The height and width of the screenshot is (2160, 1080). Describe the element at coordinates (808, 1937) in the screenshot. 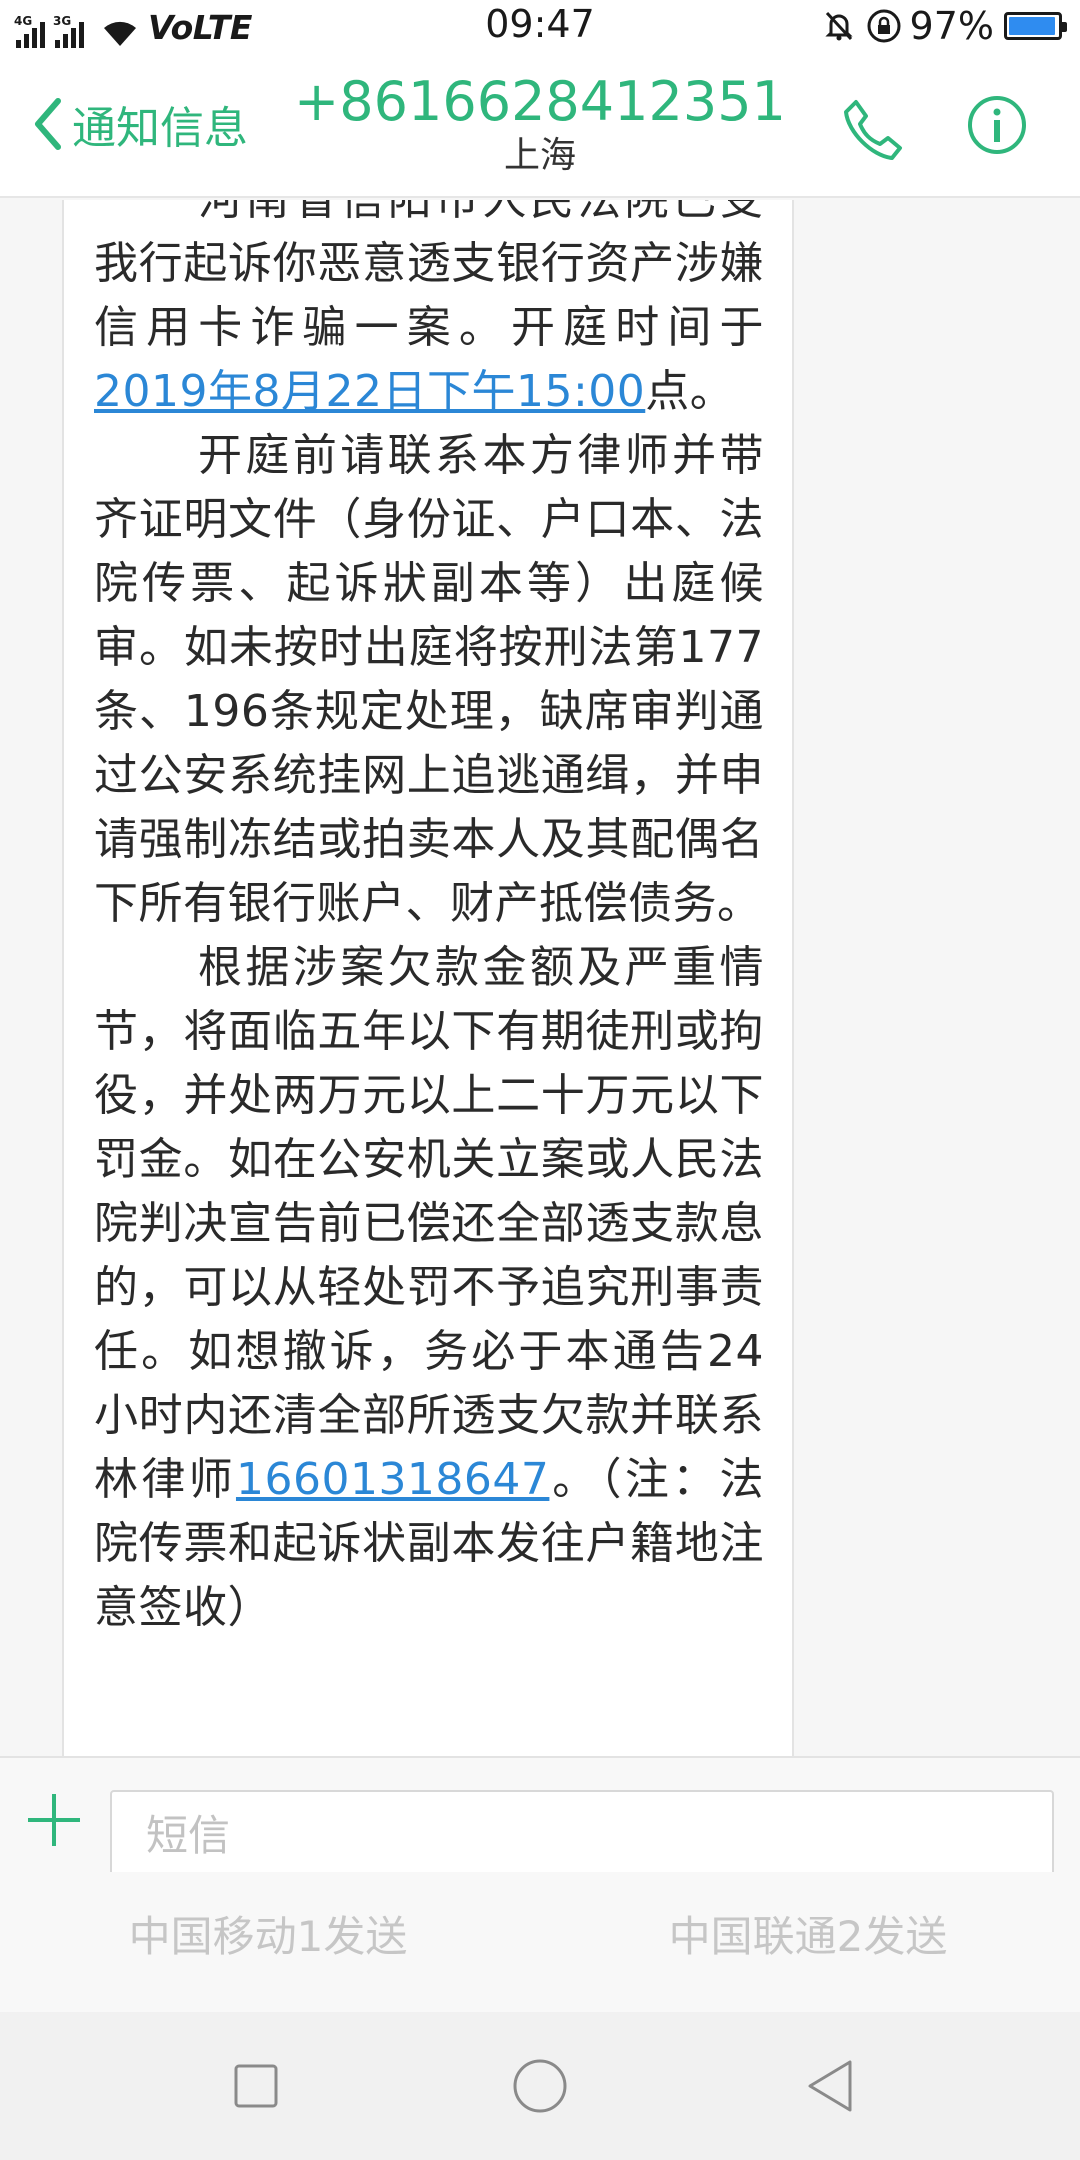

I see `send-sim2-button: 中国联通2发送` at that location.